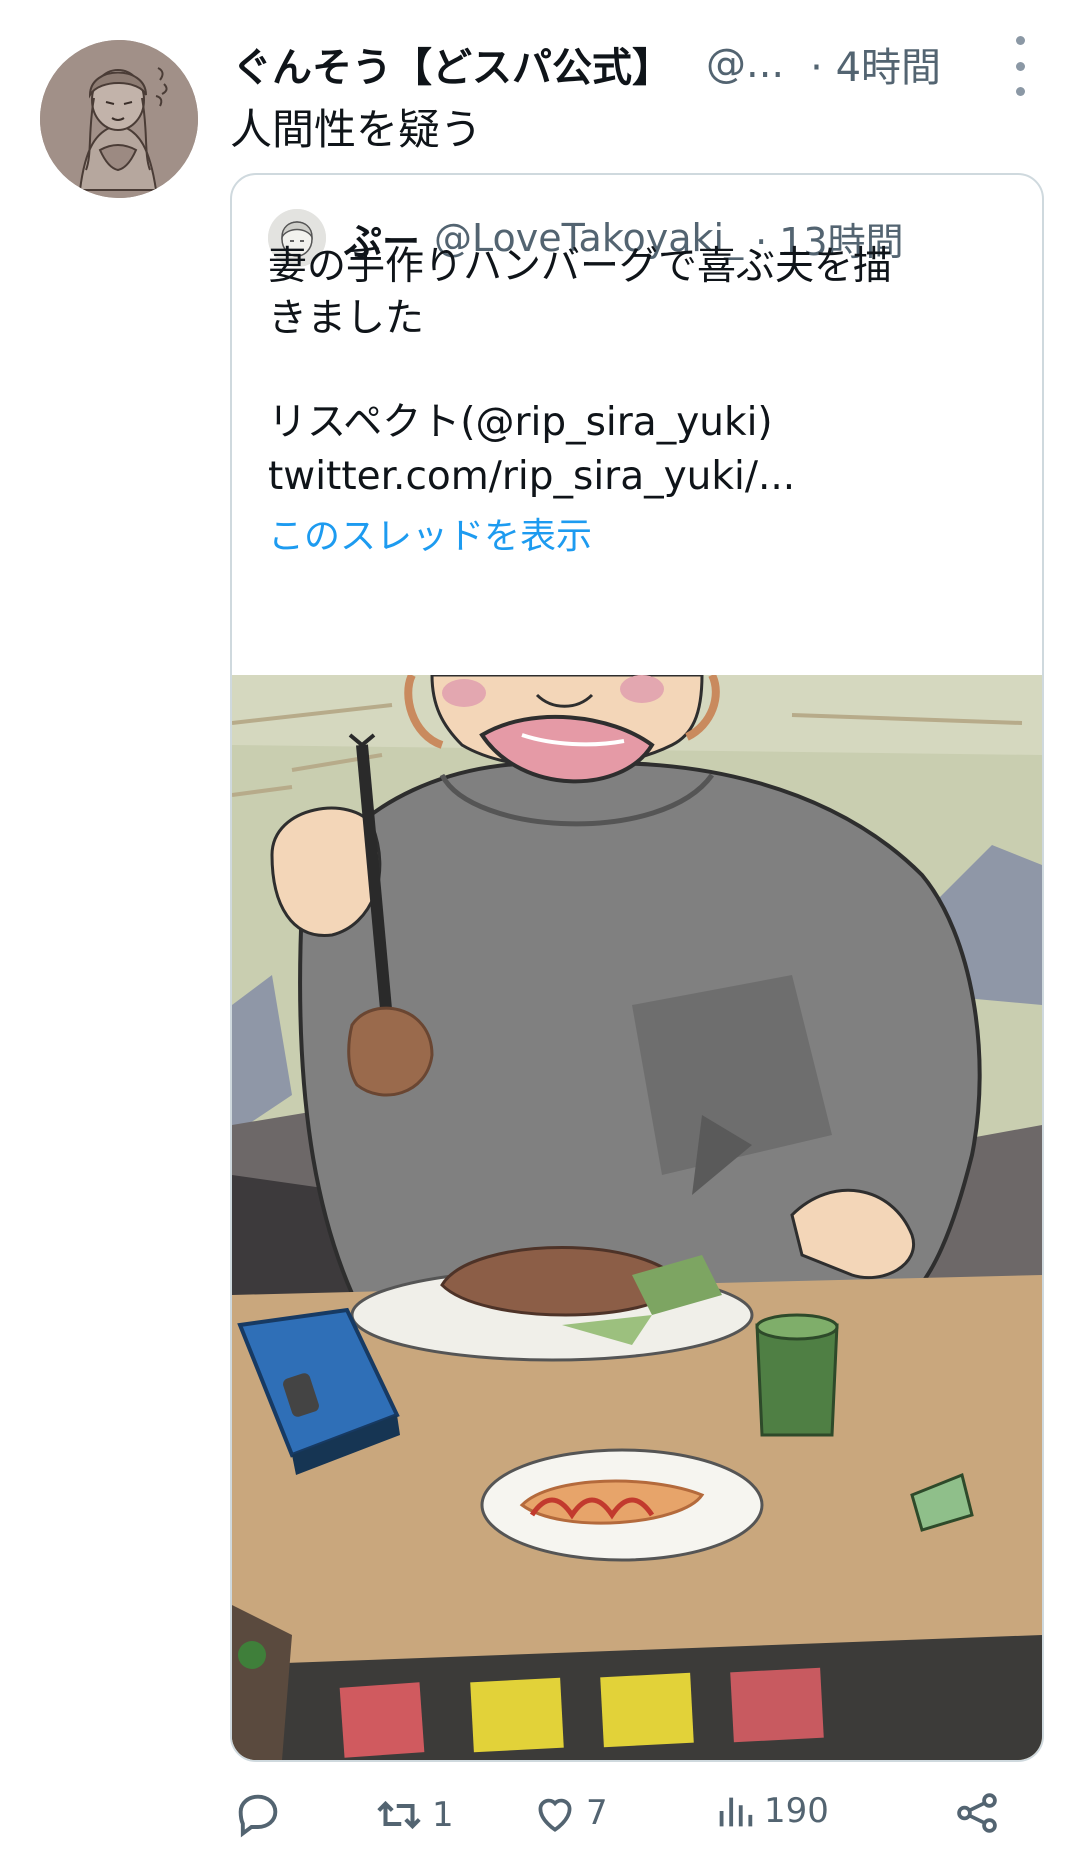  I want to click on retweet-icon, so click(399, 1815).